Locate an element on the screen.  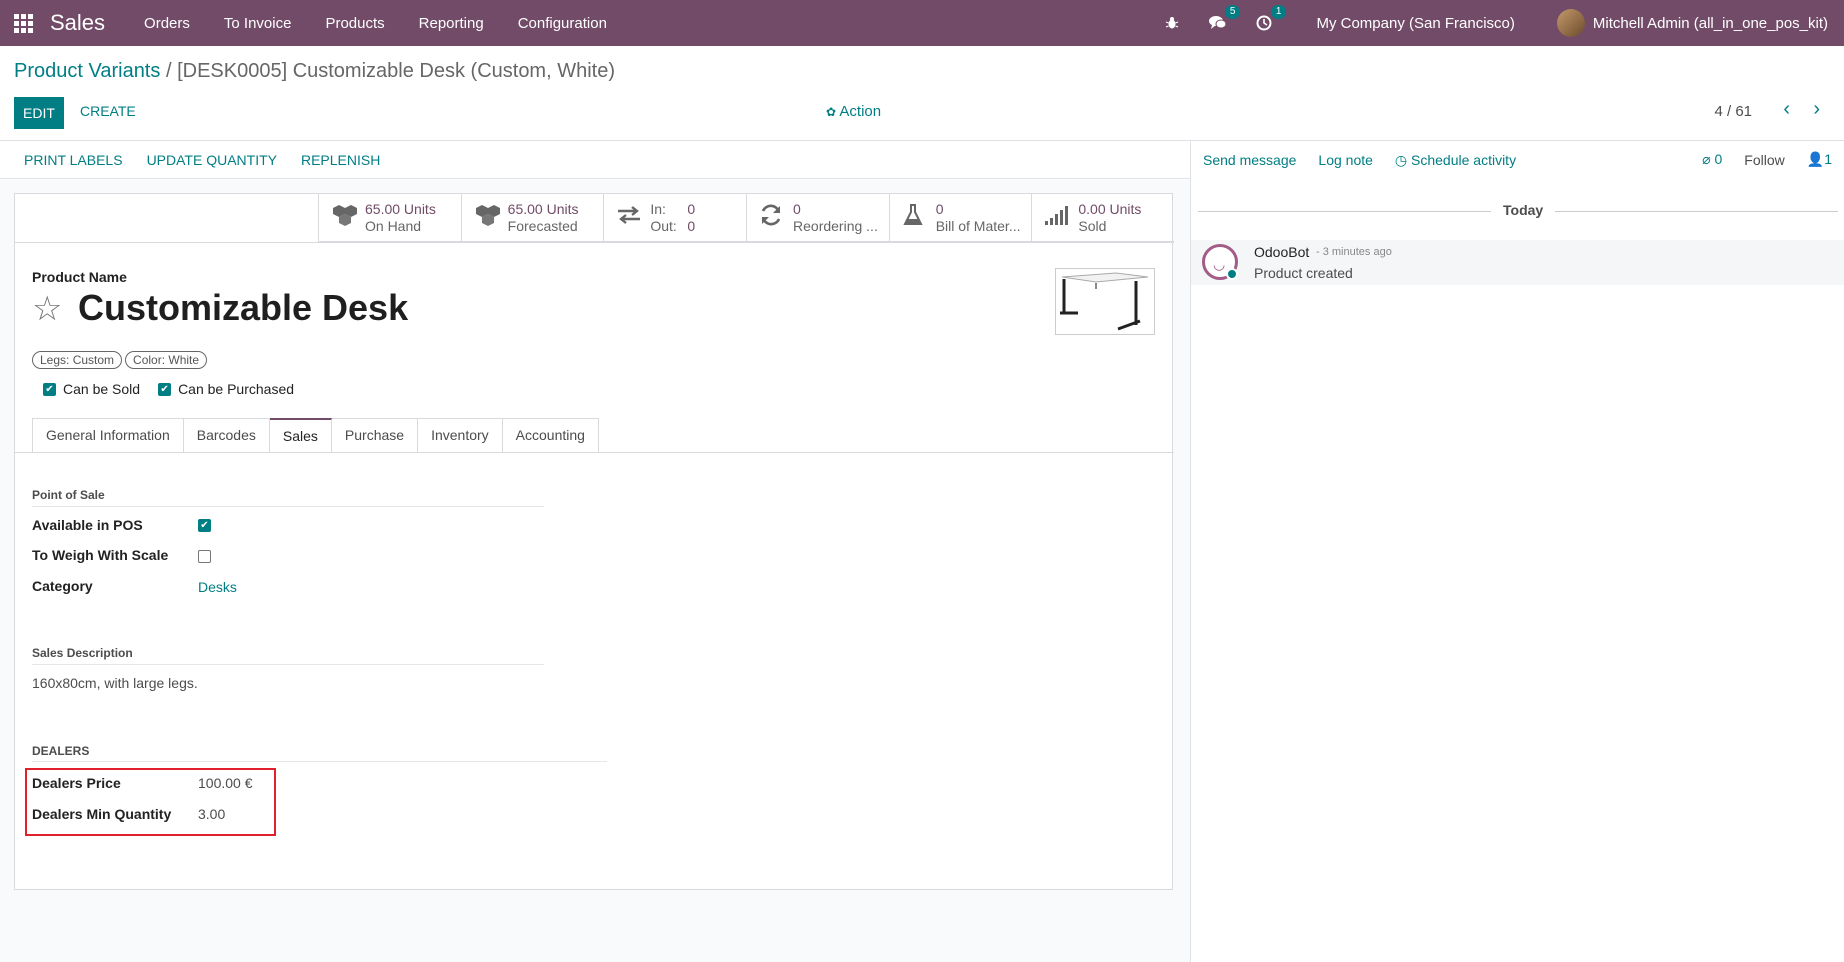
paperclip-icon: ⌀ is located at coordinates (1706, 159).